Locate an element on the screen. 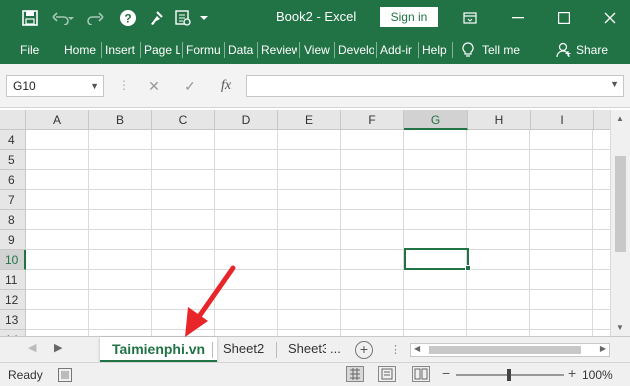 Image resolution: width=630 pixels, height=386 pixels. vertical-scrollbar: ▲ ▼ is located at coordinates (620, 223).